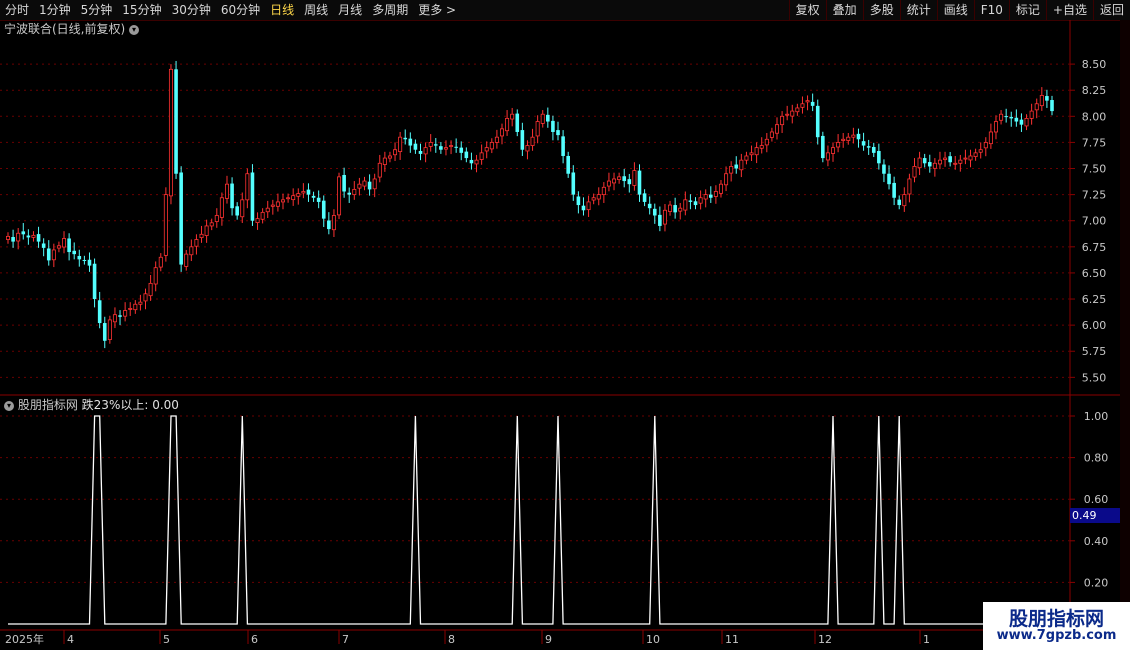 The height and width of the screenshot is (650, 1130). Describe the element at coordinates (653, 639) in the screenshot. I see `date-label: 10` at that location.